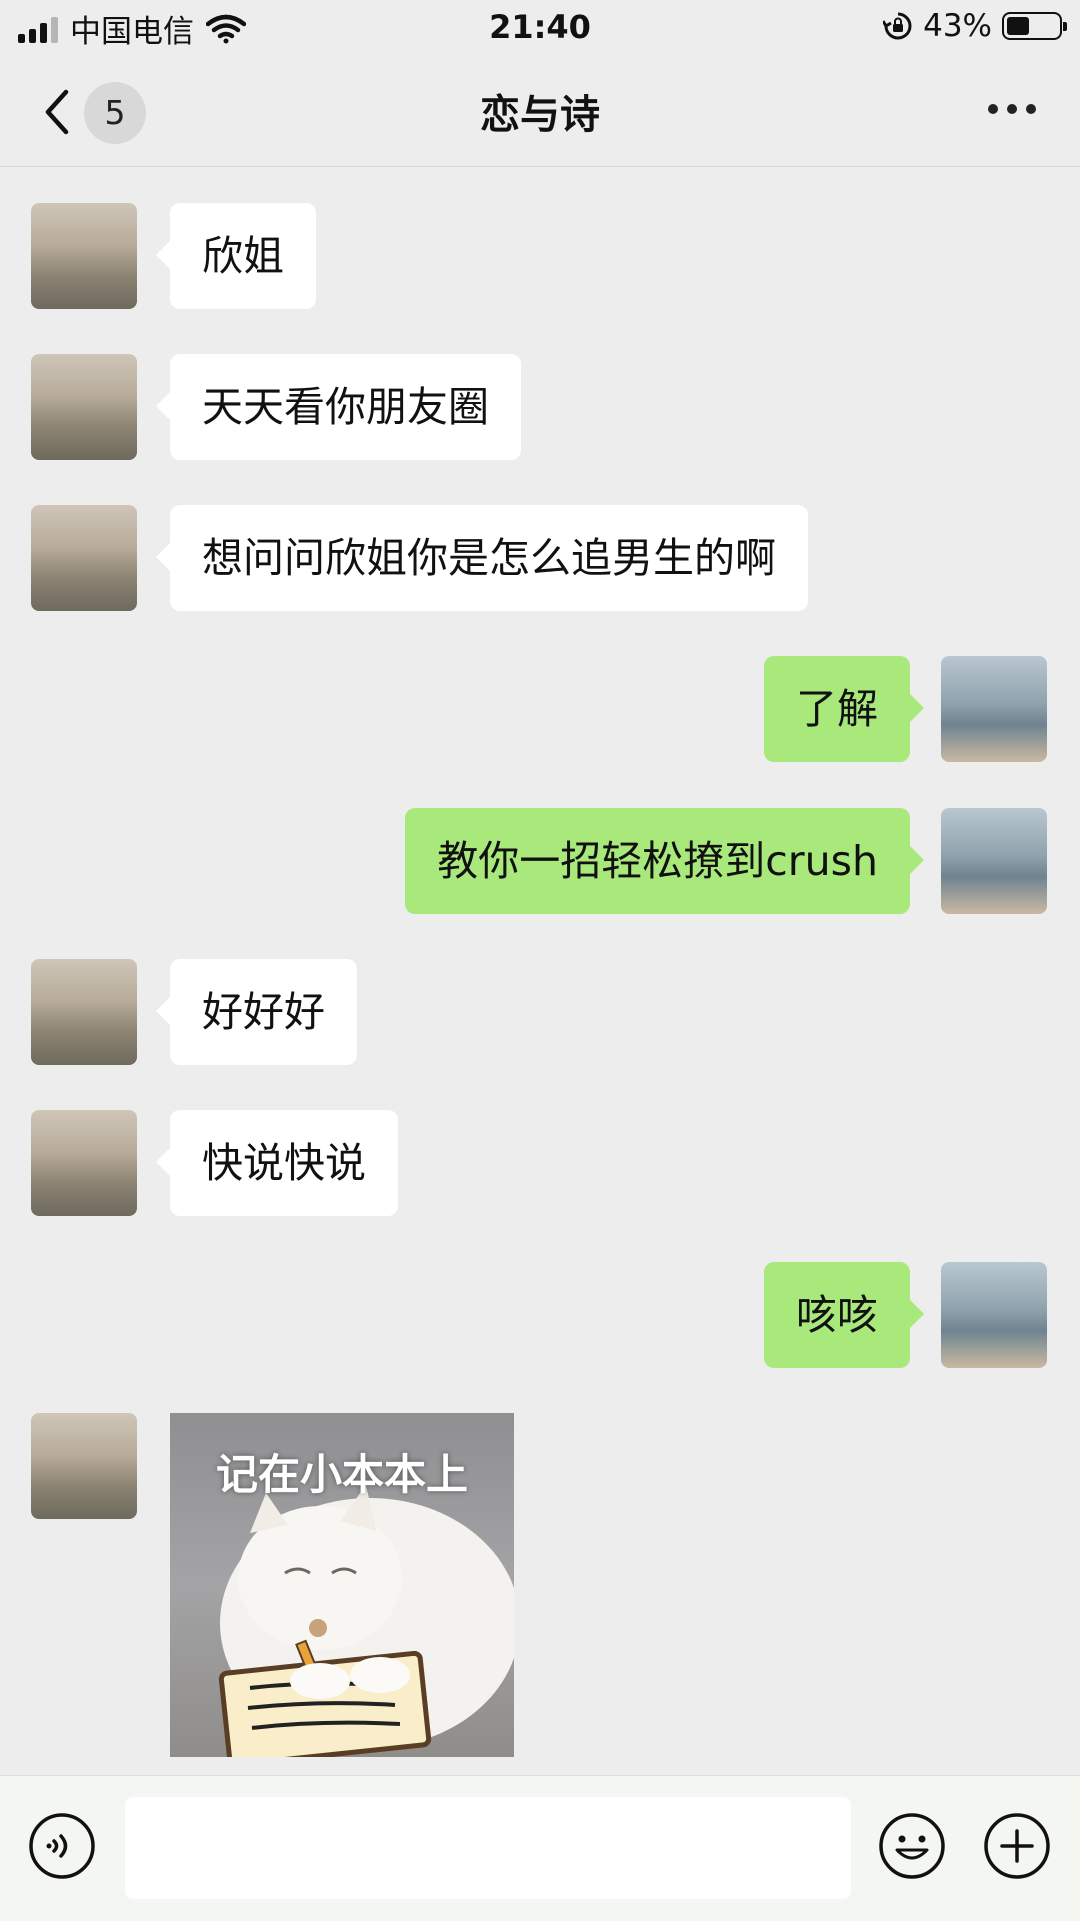  What do you see at coordinates (844, 1315) in the screenshot?
I see `outgoing-message: 咳咳` at bounding box center [844, 1315].